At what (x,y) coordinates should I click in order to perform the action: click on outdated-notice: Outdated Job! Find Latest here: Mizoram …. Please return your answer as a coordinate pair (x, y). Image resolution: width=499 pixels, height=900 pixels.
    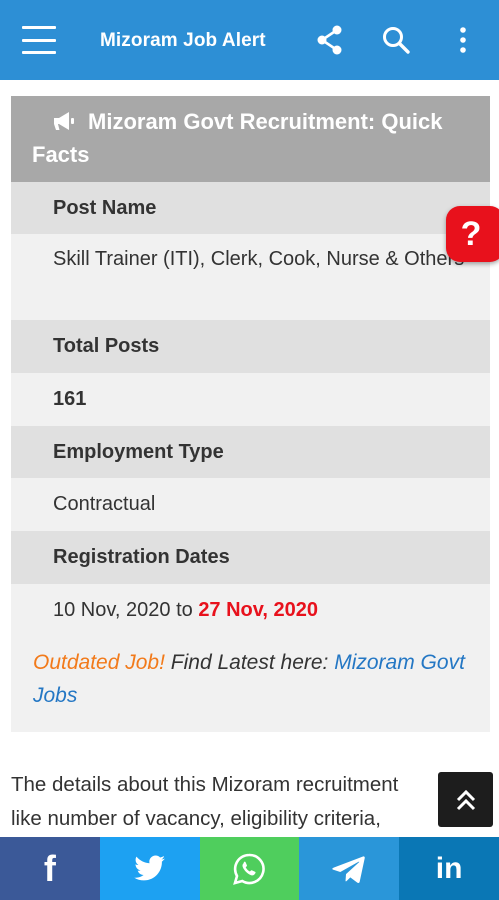
    Looking at the image, I should click on (250, 684).